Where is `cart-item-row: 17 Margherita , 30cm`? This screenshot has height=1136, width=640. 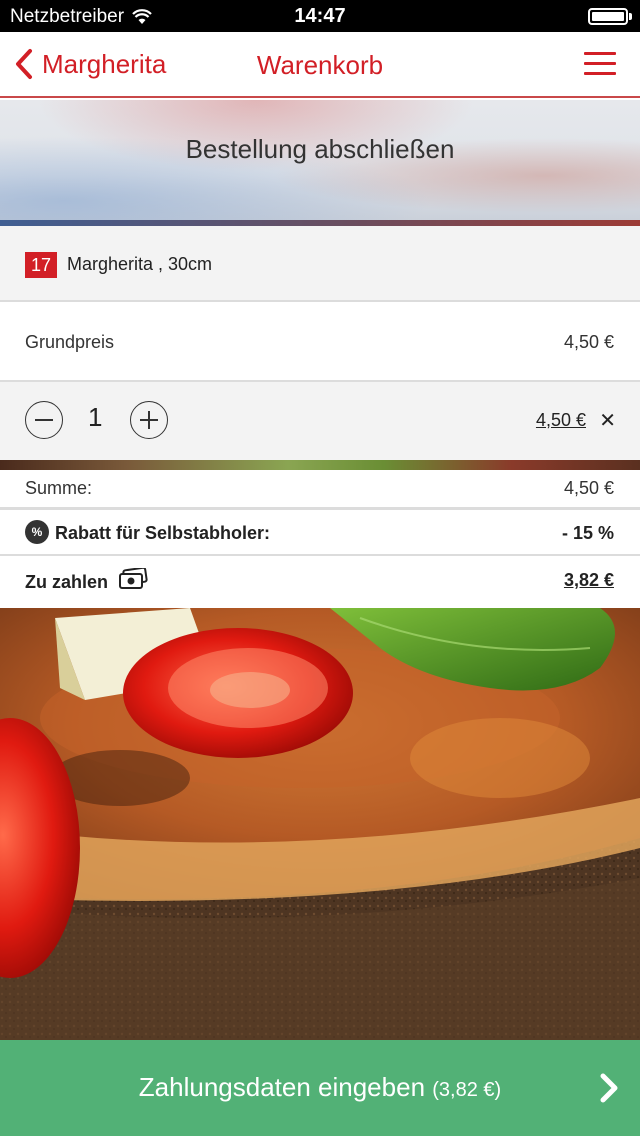
cart-item-row: 17 Margherita , 30cm is located at coordinates (320, 264).